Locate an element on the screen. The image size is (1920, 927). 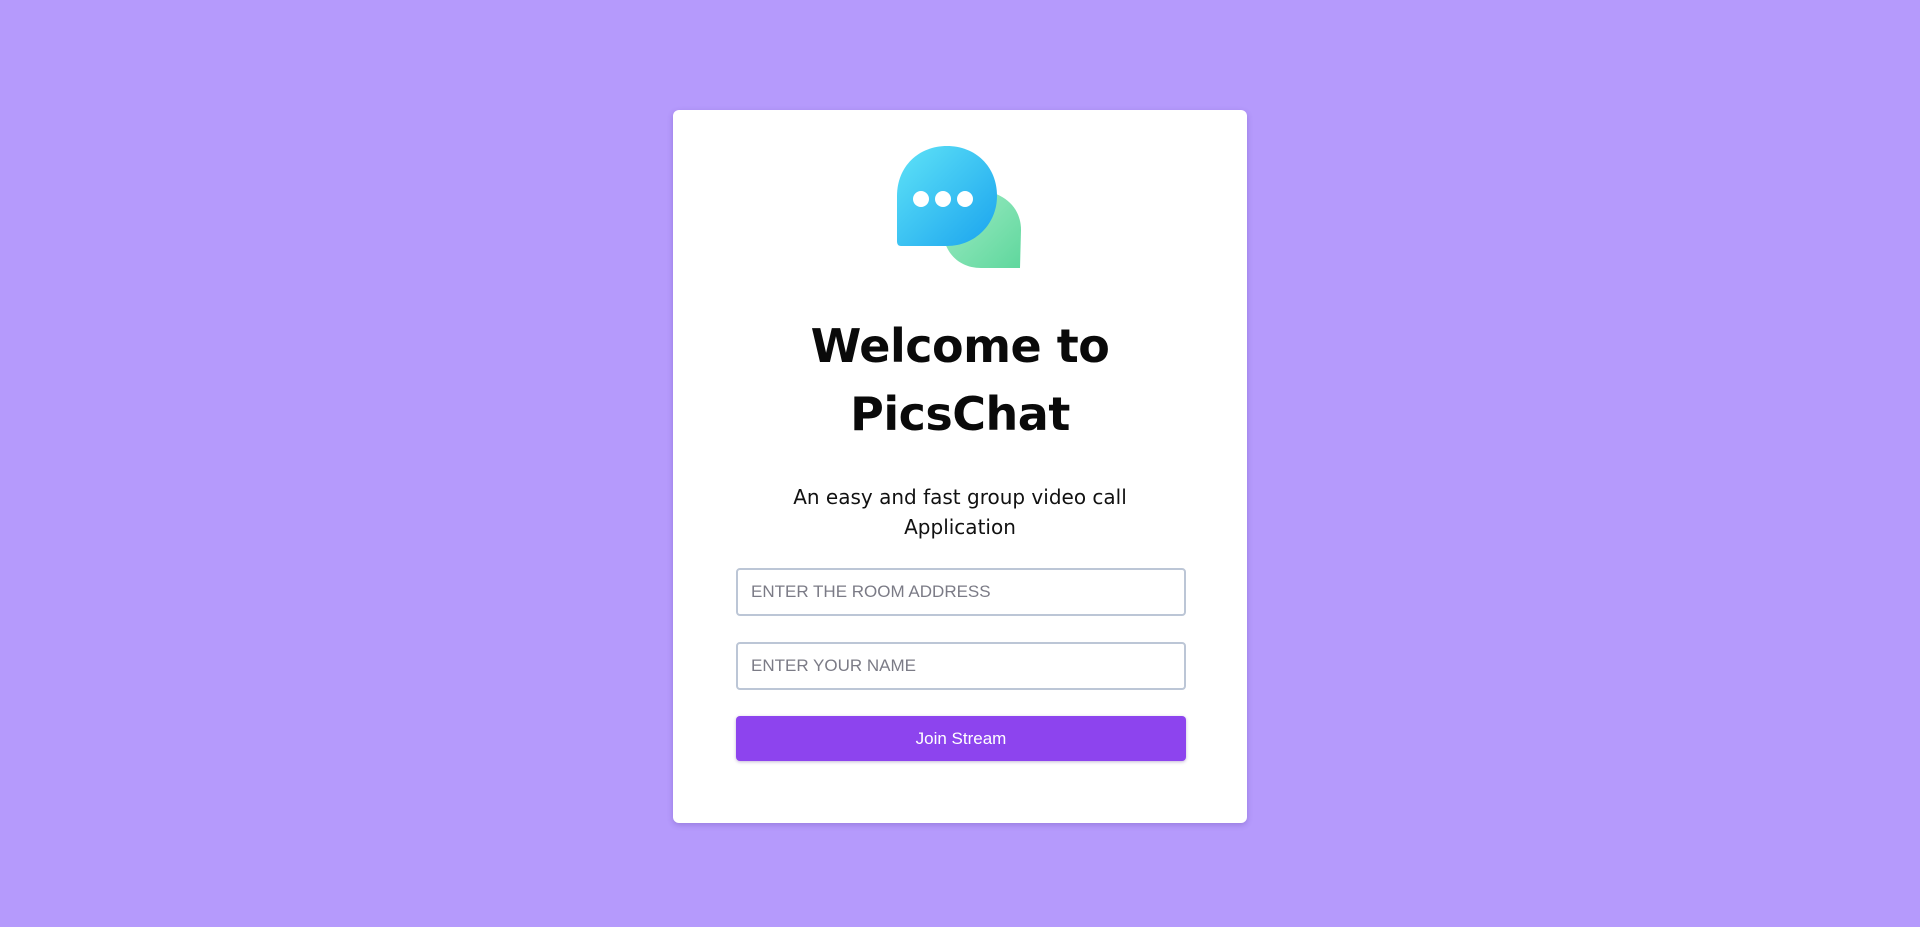
title-line-2: PicsChat is located at coordinates (960, 414).